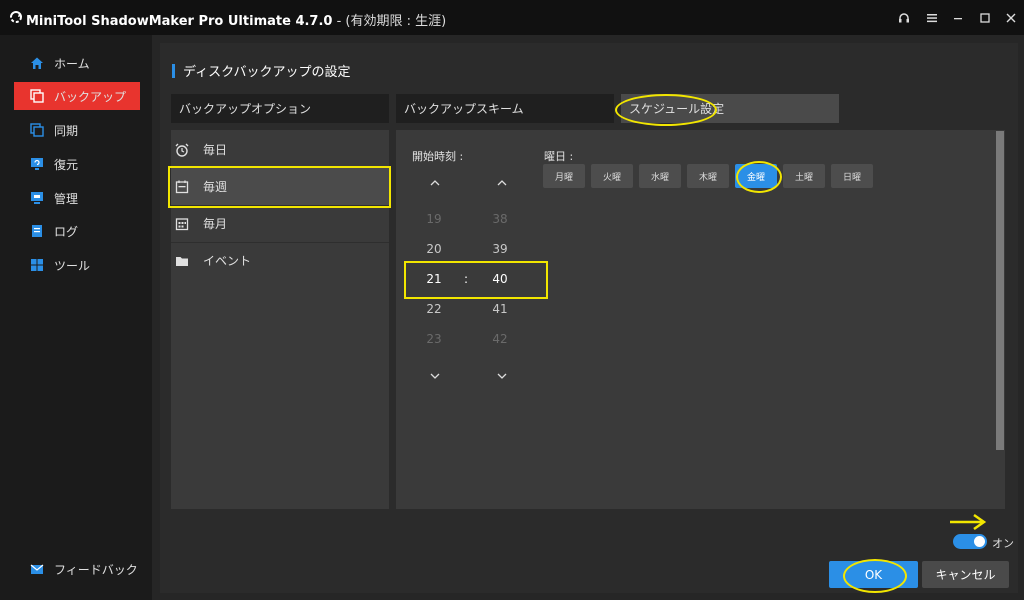 This screenshot has width=1024, height=600. I want to click on sidebar-item-home: ホーム, so click(77, 63).